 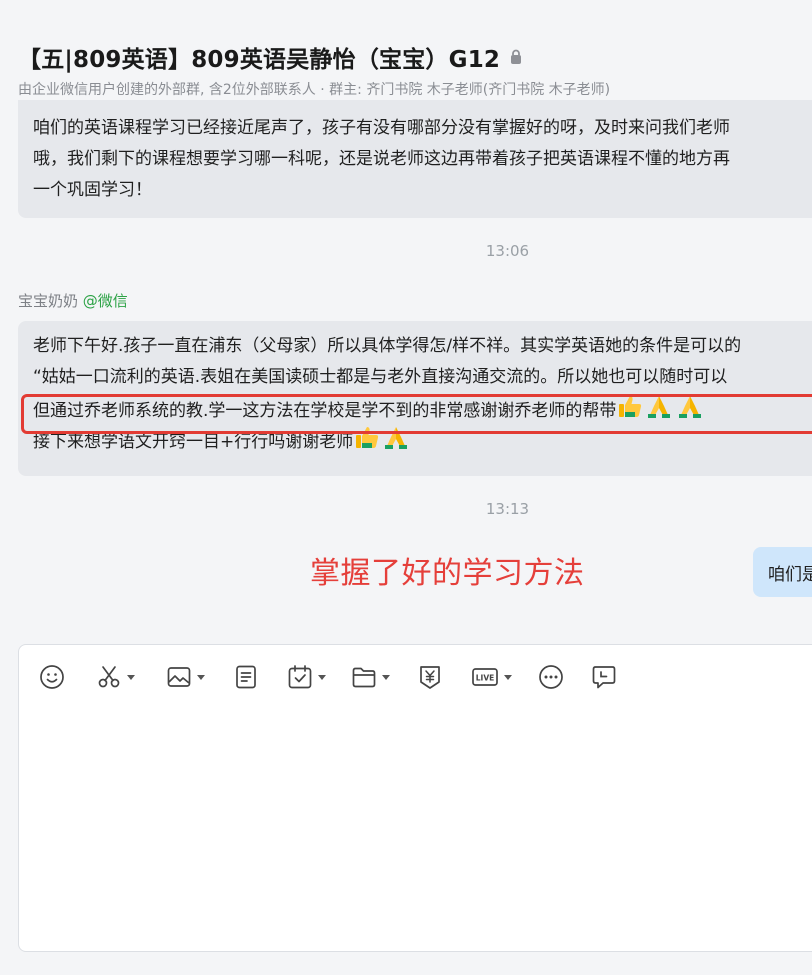 I want to click on feedback-button, so click(x=604, y=677).